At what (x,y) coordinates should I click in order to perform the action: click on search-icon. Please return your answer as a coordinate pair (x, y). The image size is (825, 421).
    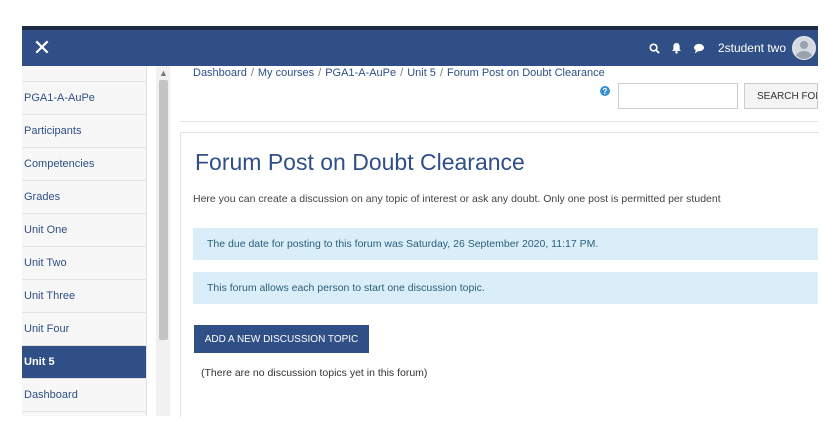
    Looking at the image, I should click on (655, 48).